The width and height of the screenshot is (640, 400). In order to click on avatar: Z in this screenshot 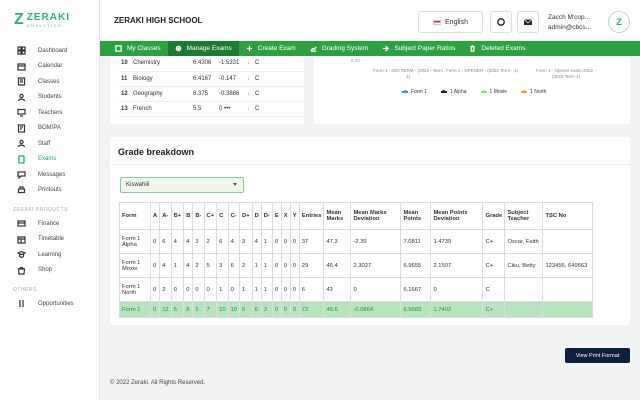, I will do `click(619, 22)`.